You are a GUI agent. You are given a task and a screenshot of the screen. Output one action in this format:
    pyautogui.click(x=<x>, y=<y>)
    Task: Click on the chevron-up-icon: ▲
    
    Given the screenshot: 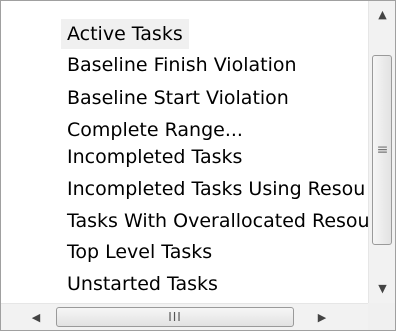 What is the action you would take?
    pyautogui.click(x=382, y=14)
    